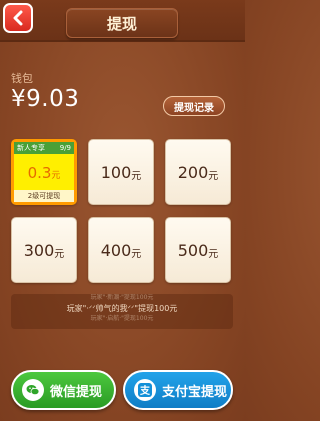 This screenshot has height=421, width=320. What do you see at coordinates (22, 78) in the screenshot?
I see `wallet-label: 钱包` at bounding box center [22, 78].